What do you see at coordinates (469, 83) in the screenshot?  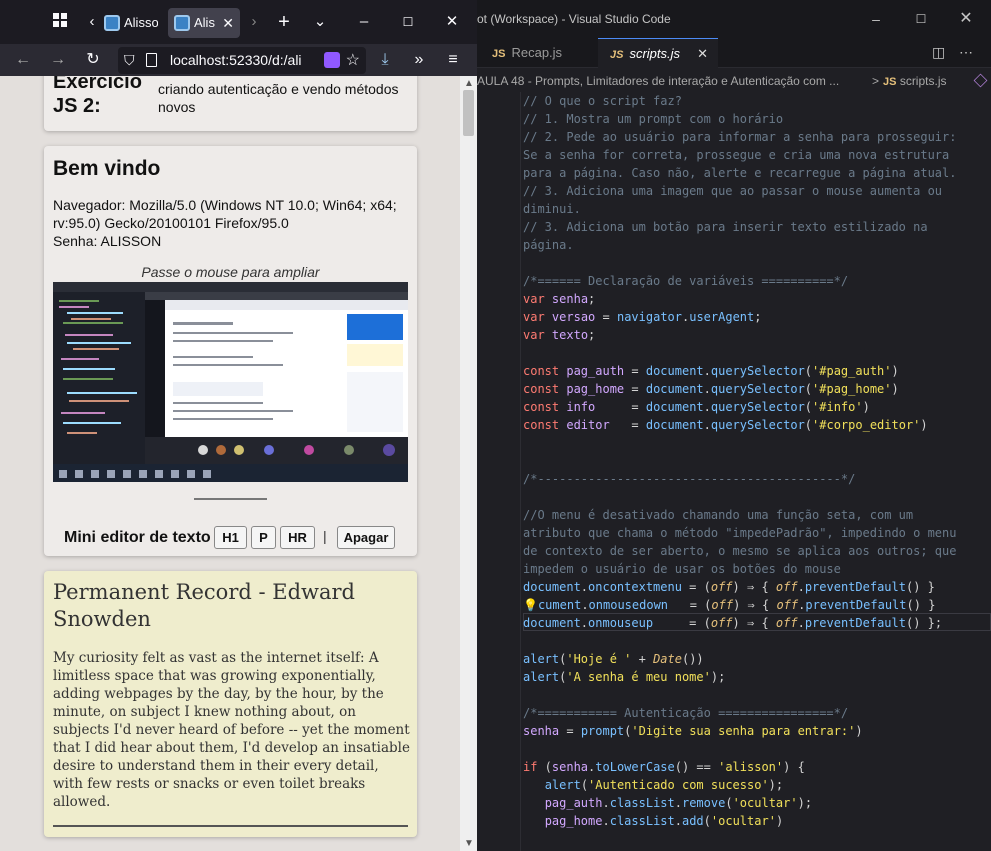 I see `scroll-up-icon: ▲` at bounding box center [469, 83].